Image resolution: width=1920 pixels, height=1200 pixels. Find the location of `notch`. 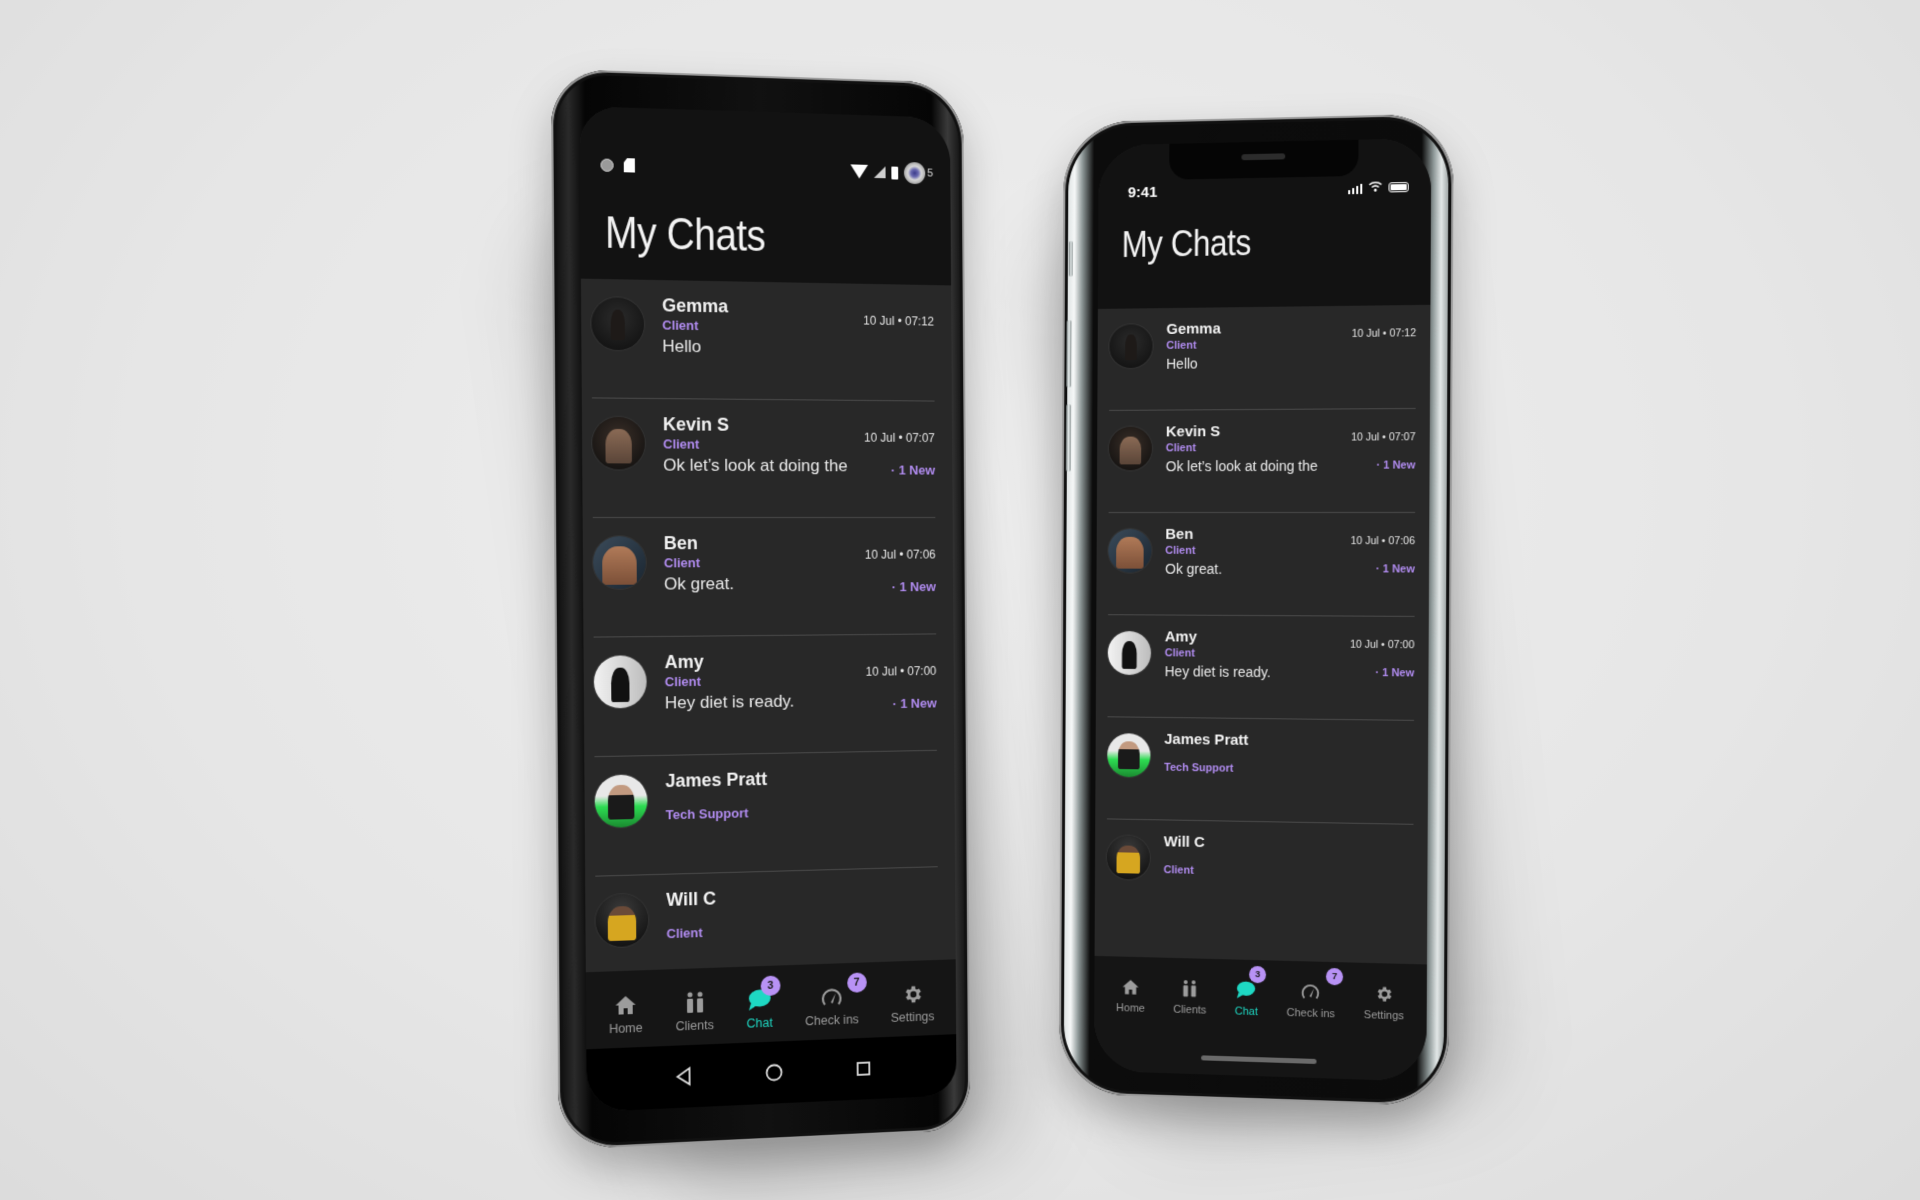

notch is located at coordinates (1264, 159).